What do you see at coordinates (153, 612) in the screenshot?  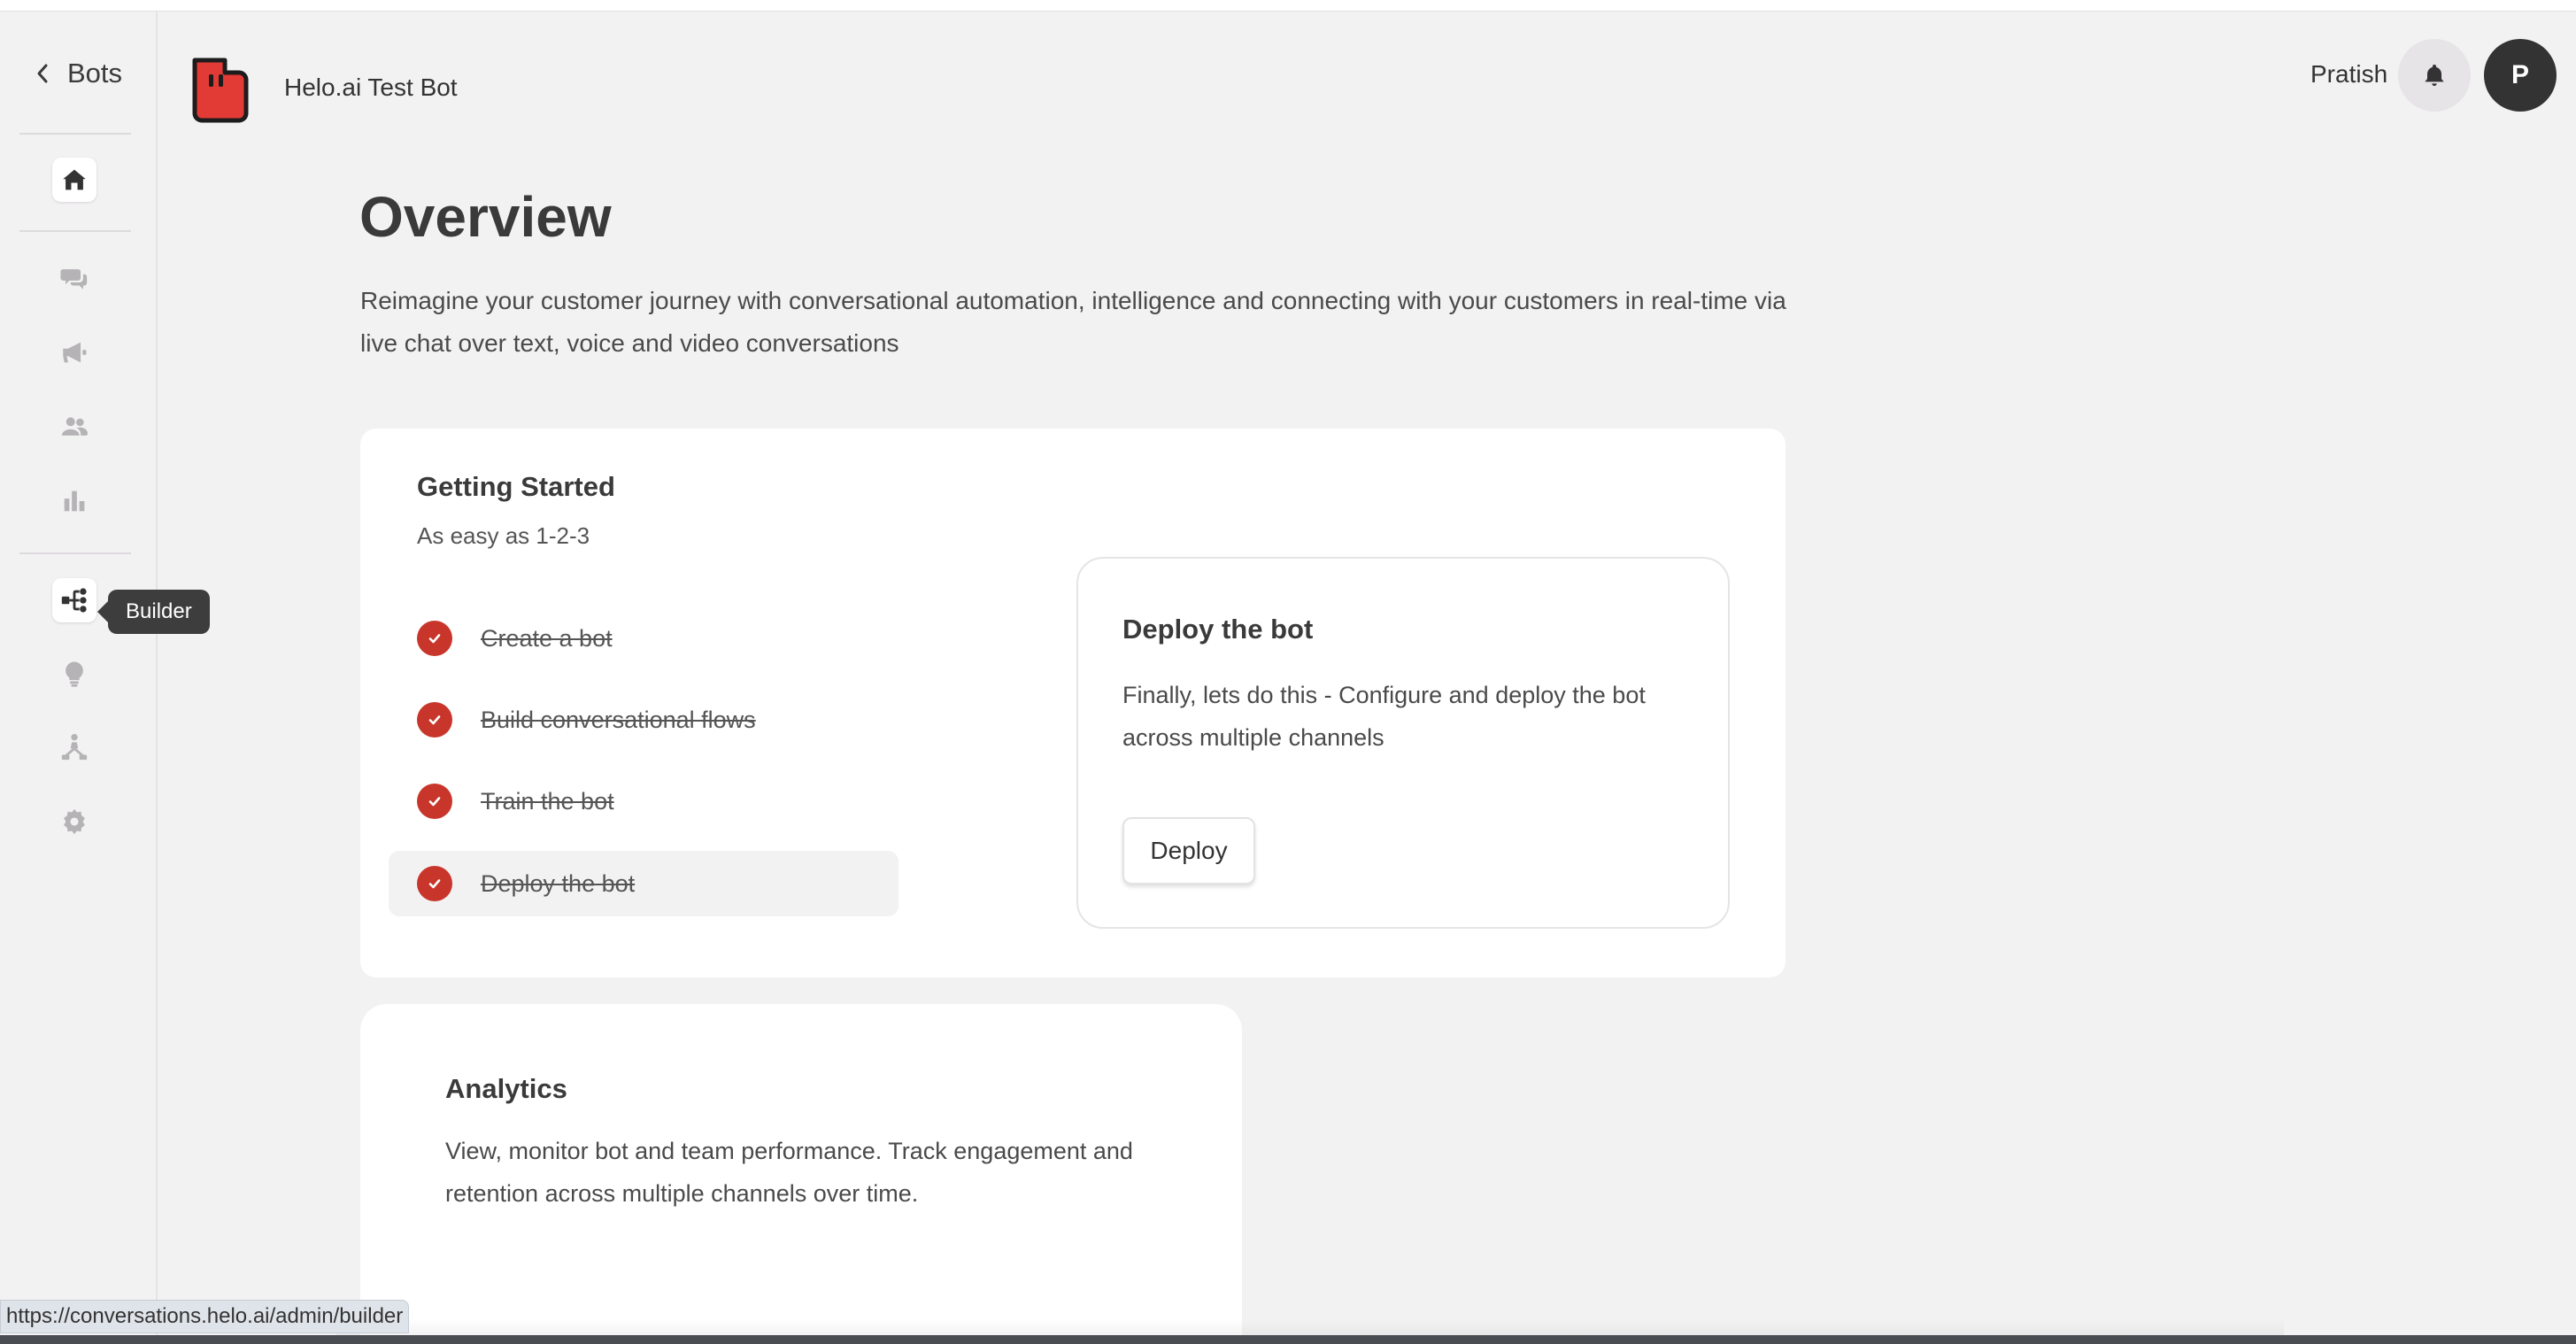 I see `builder-tooltip: Builder` at bounding box center [153, 612].